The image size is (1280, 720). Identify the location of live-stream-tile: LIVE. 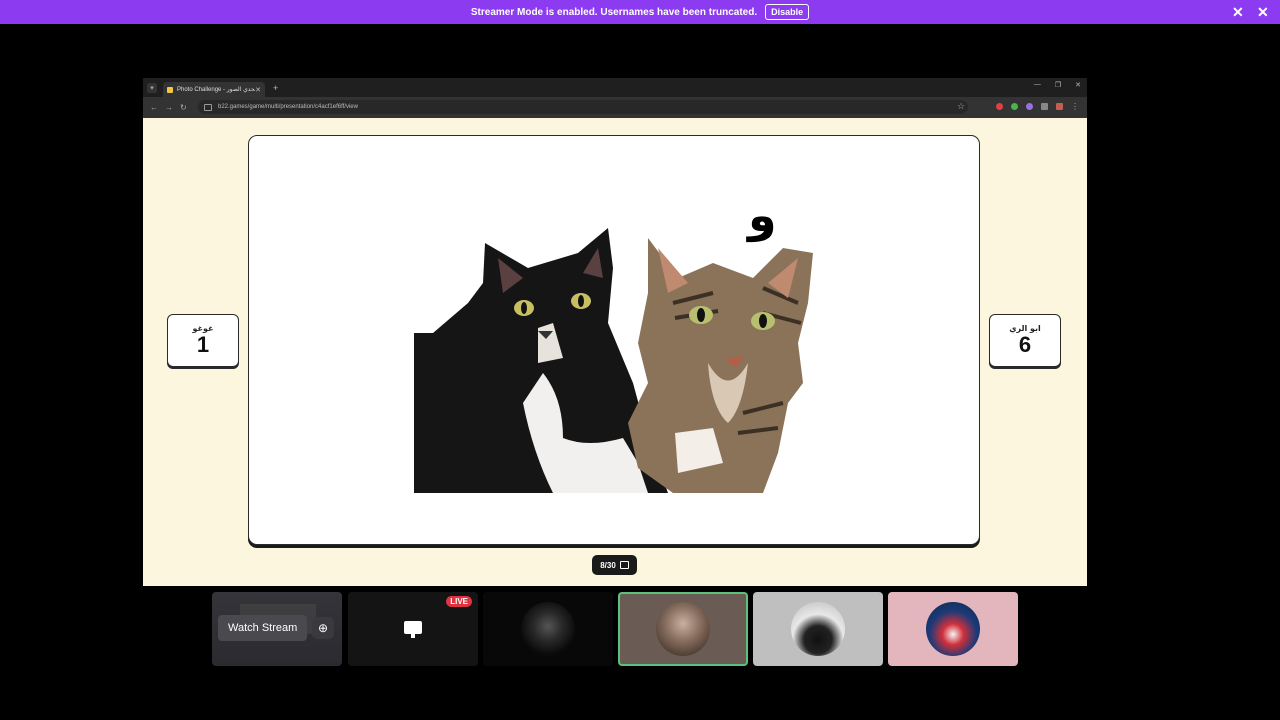
(413, 629).